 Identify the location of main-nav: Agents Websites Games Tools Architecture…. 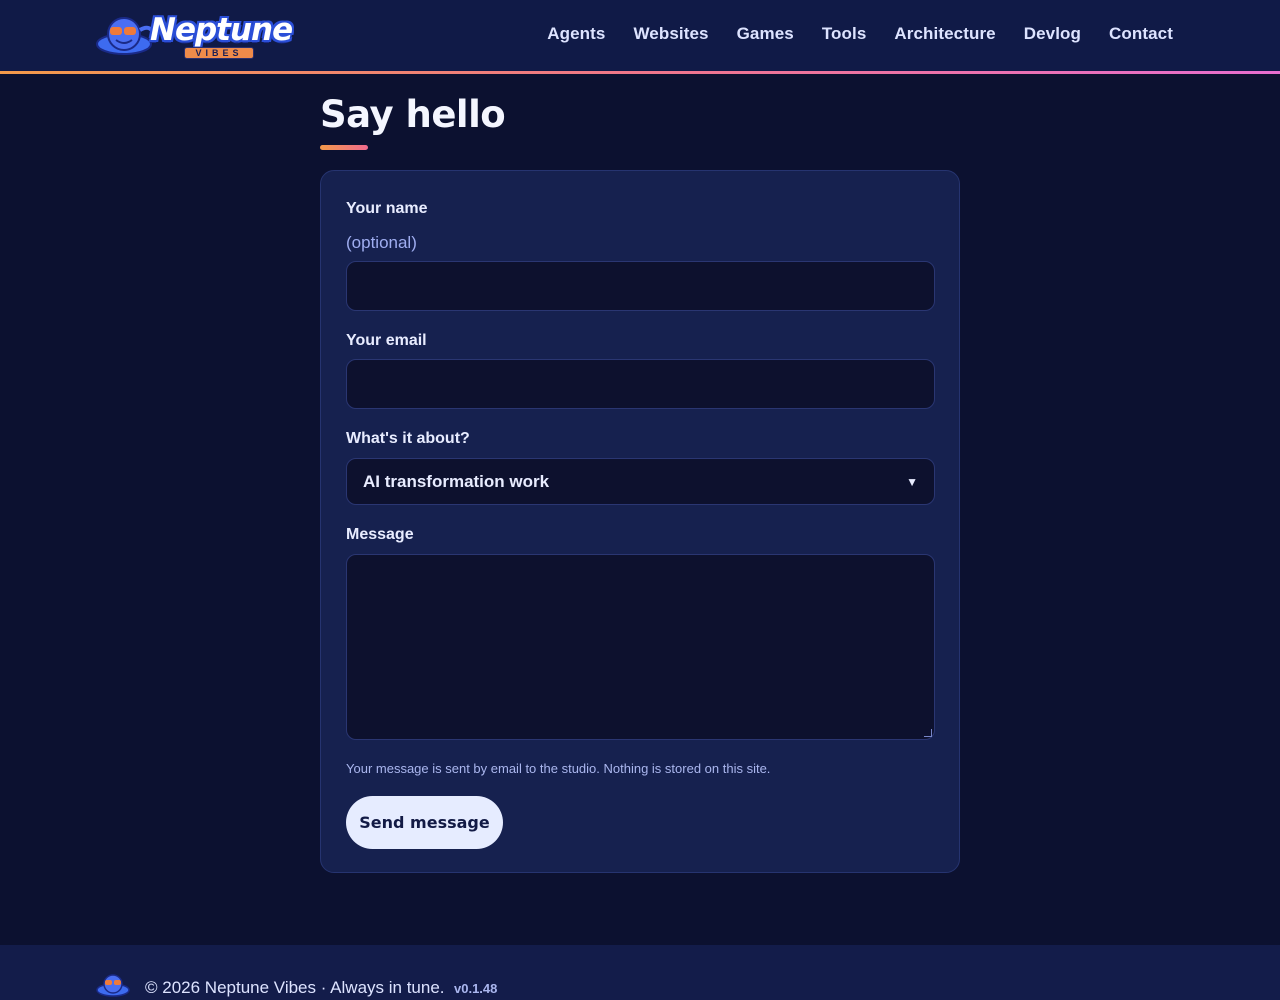
(860, 34).